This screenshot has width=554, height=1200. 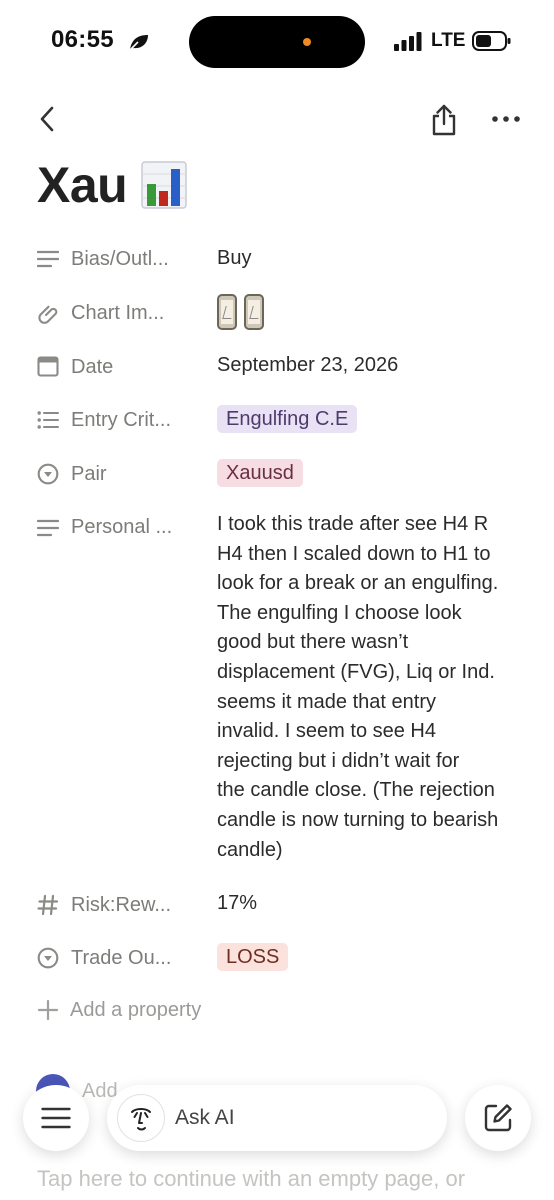 I want to click on property-row-date: Date September 23, 2026, so click(x=277, y=367).